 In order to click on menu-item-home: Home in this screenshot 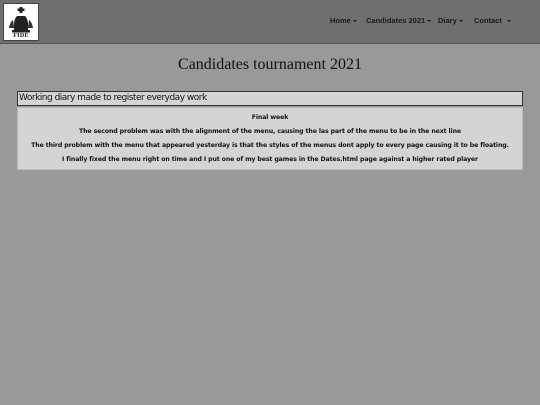, I will do `click(343, 20)`.